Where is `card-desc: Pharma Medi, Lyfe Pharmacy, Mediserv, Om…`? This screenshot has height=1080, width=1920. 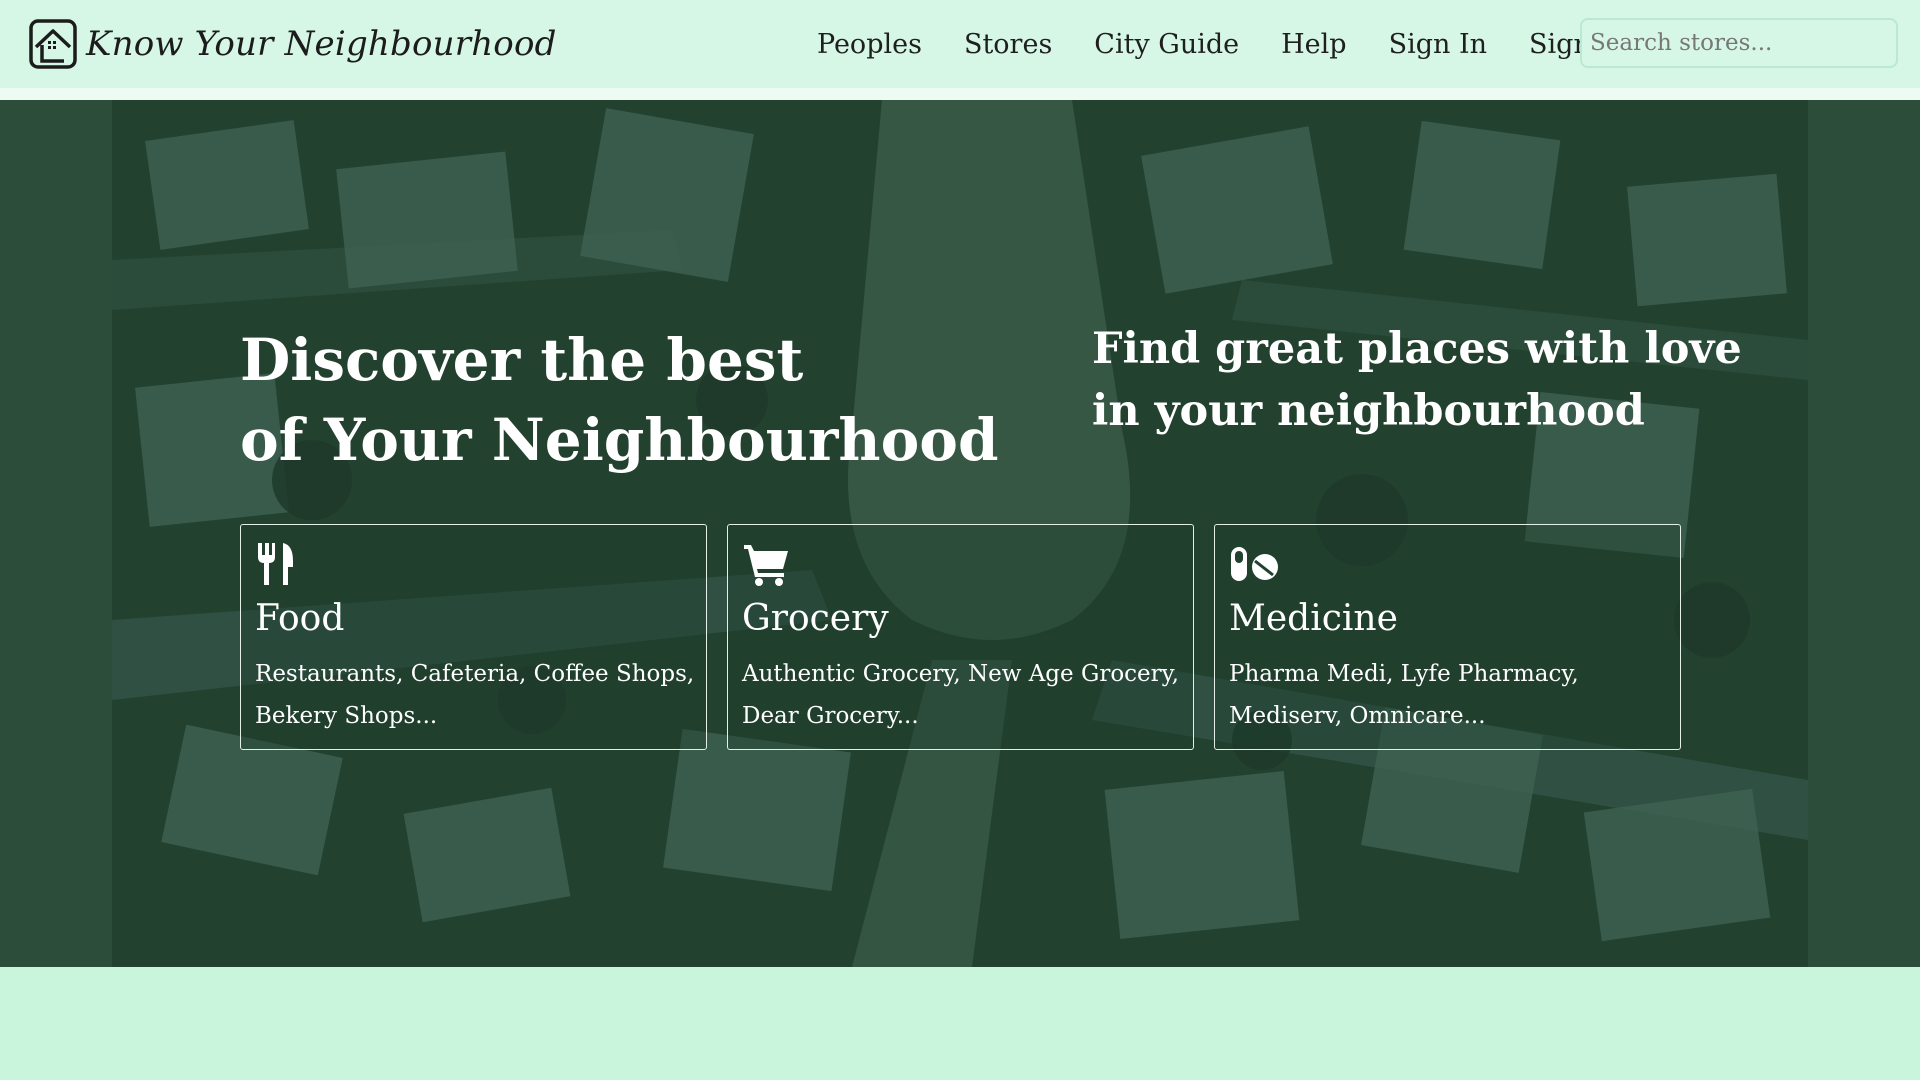 card-desc: Pharma Medi, Lyfe Pharmacy, Mediserv, Om… is located at coordinates (1447, 695).